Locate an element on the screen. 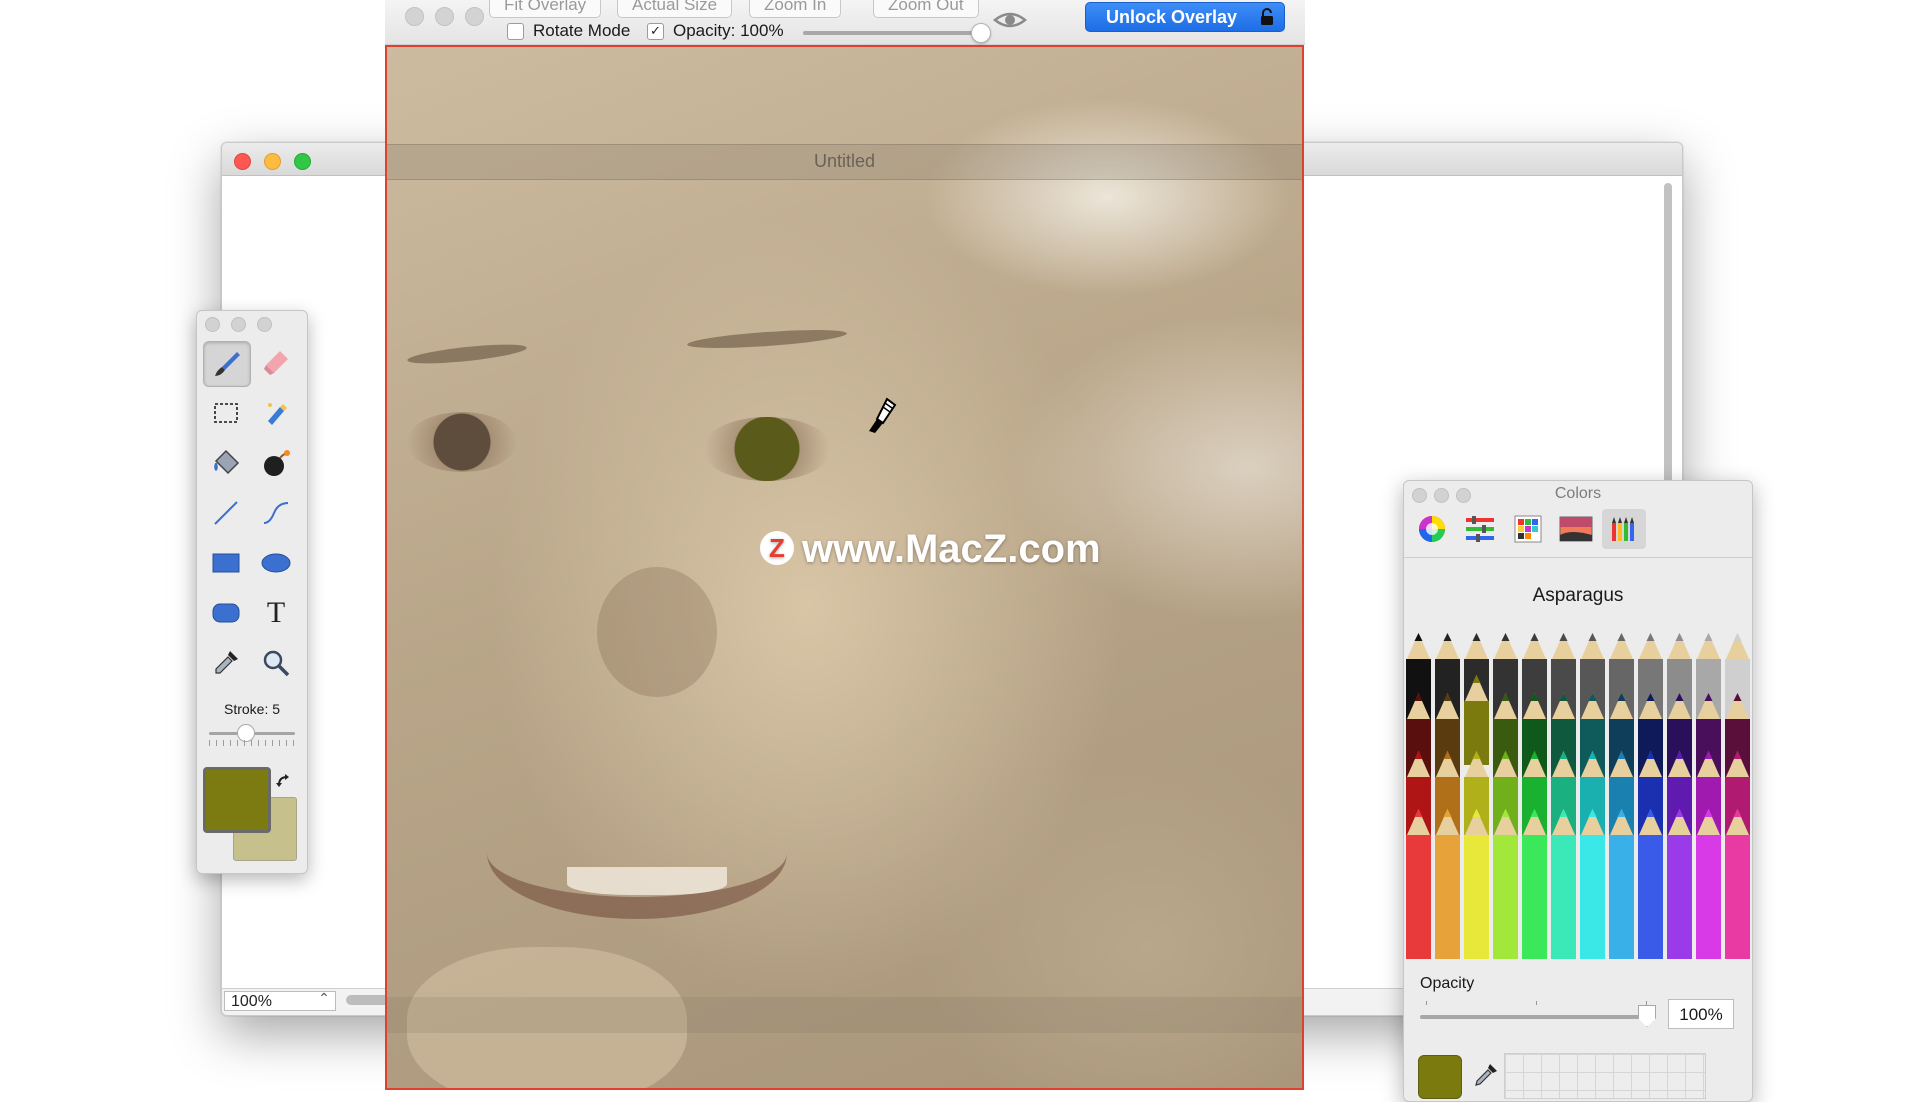  nose-shadow is located at coordinates (657, 632).